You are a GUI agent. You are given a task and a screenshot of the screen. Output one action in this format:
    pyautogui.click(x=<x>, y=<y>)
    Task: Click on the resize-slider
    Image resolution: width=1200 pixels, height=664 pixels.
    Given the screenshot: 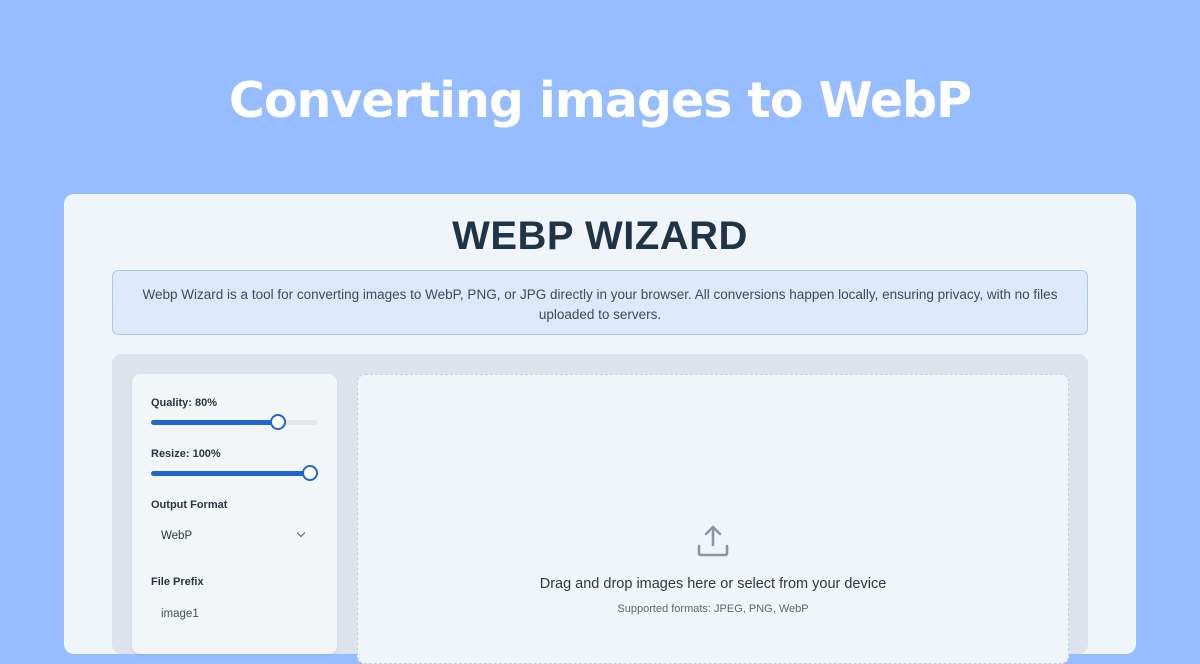 What is the action you would take?
    pyautogui.click(x=234, y=473)
    